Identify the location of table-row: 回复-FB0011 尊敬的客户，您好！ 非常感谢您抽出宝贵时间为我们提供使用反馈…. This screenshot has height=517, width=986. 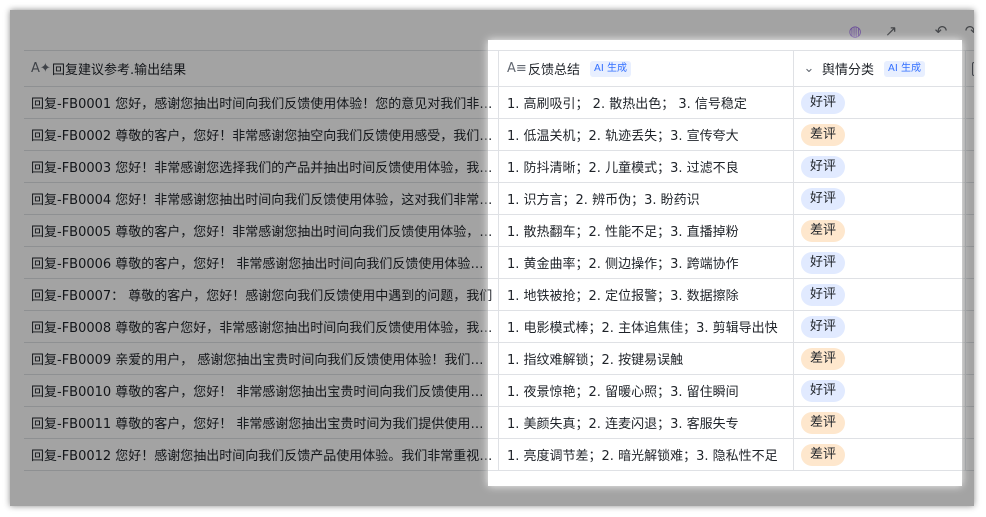
(499, 423).